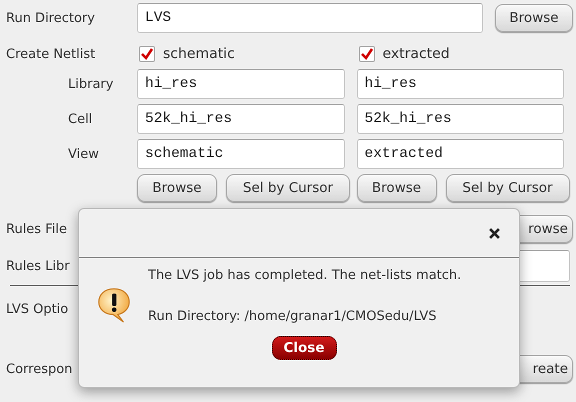 Image resolution: width=576 pixels, height=402 pixels. I want to click on input-field: LVS, so click(310, 18).